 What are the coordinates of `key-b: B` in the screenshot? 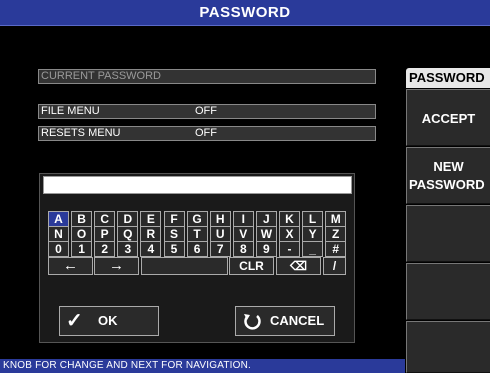 It's located at (82, 219).